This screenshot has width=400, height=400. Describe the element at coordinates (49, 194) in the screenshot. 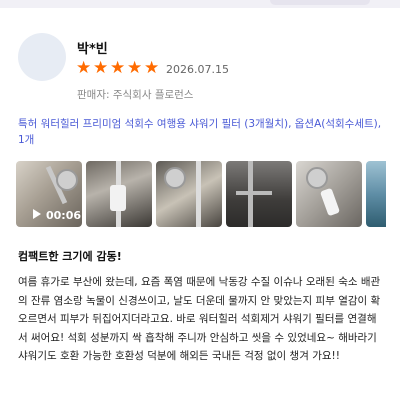

I see `review-video-thumbnail: 00:06` at that location.